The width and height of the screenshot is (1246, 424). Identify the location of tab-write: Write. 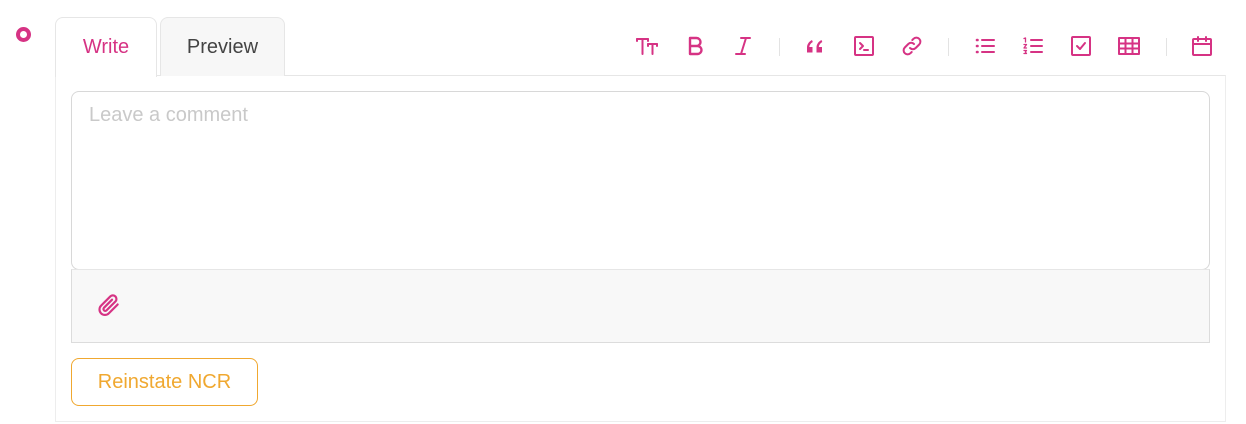
(106, 47).